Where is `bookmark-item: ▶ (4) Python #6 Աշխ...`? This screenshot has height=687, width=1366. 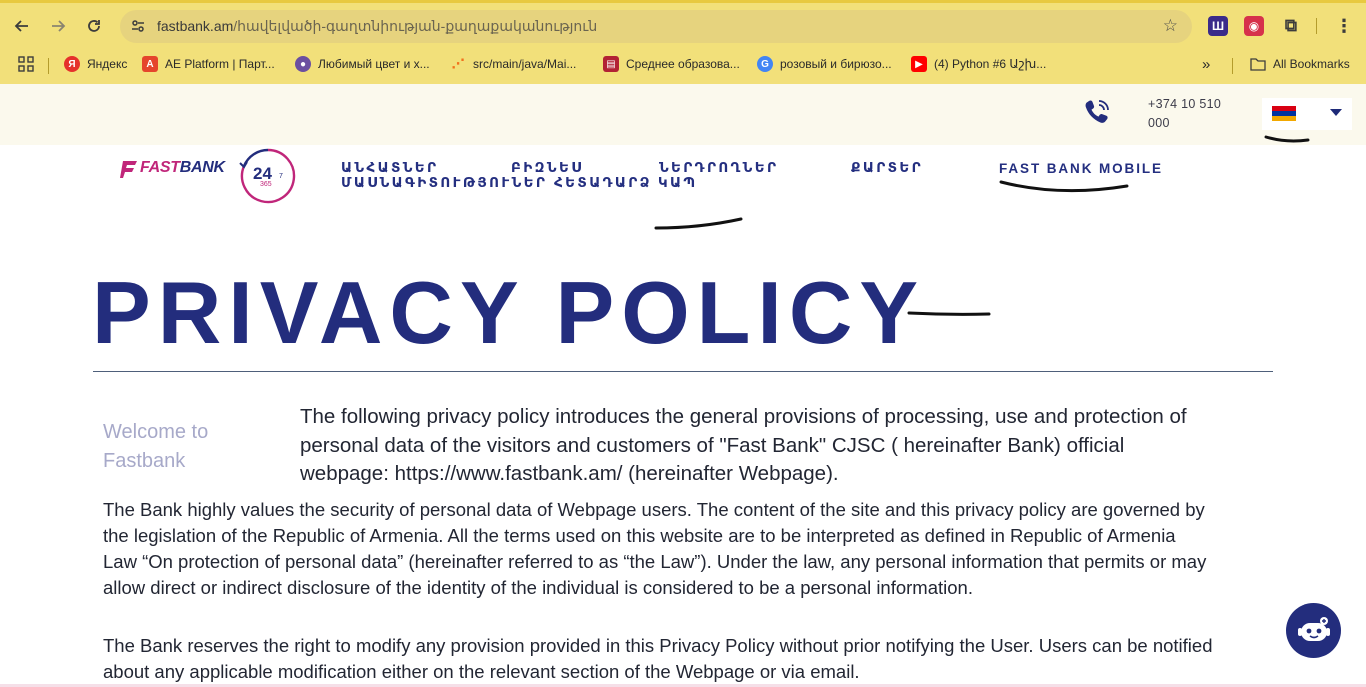
bookmark-item: ▶ (4) Python #6 Աշխ... is located at coordinates (978, 64).